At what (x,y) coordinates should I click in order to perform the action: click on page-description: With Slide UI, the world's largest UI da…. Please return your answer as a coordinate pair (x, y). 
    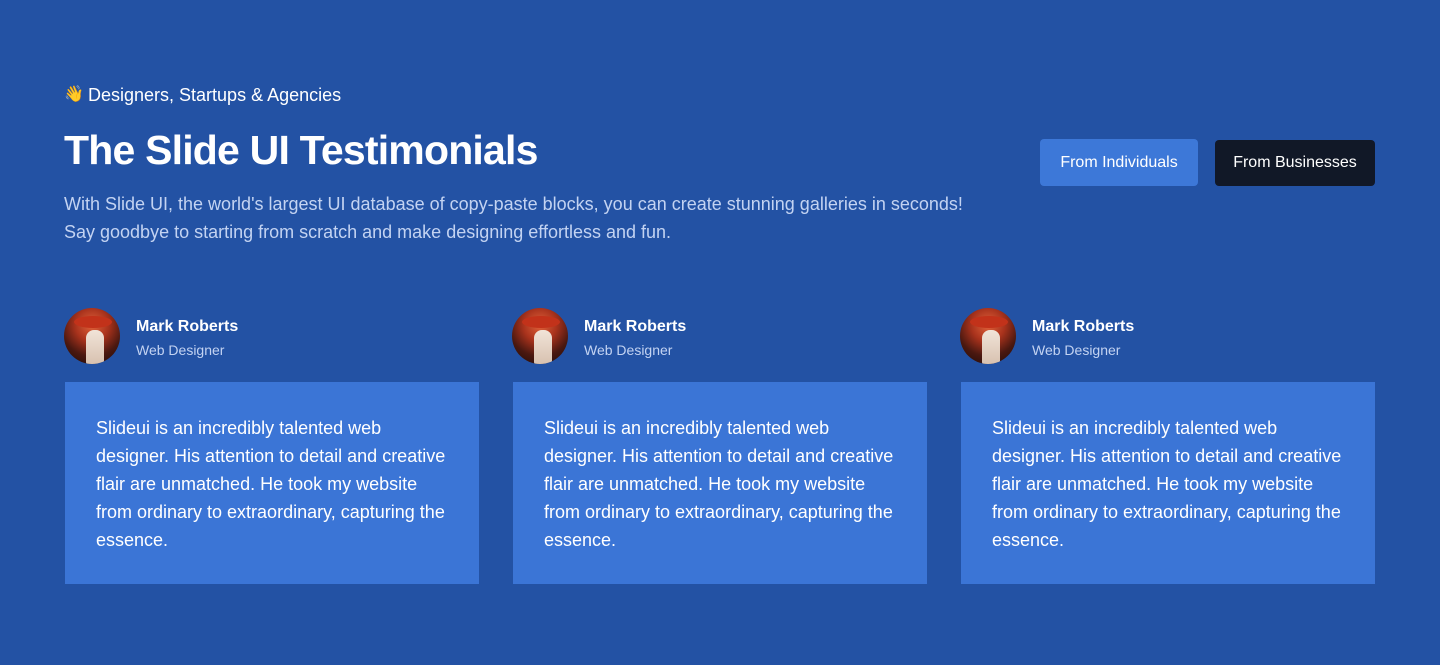
    Looking at the image, I should click on (513, 218).